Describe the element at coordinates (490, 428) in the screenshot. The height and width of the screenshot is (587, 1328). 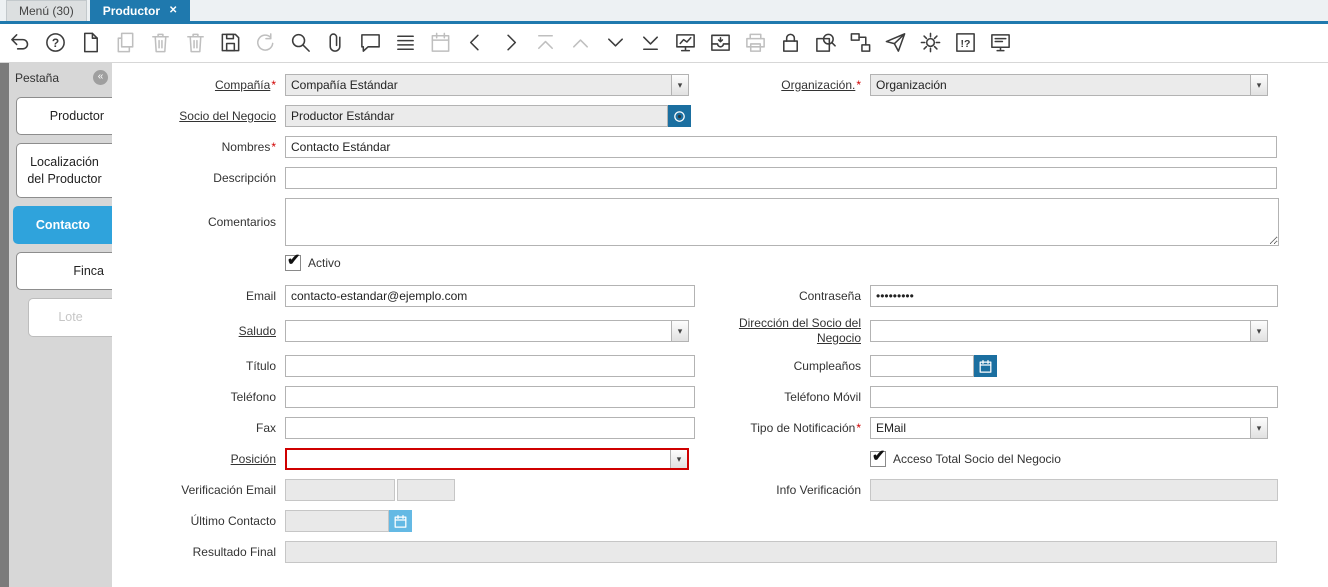
I see `fax-input` at that location.